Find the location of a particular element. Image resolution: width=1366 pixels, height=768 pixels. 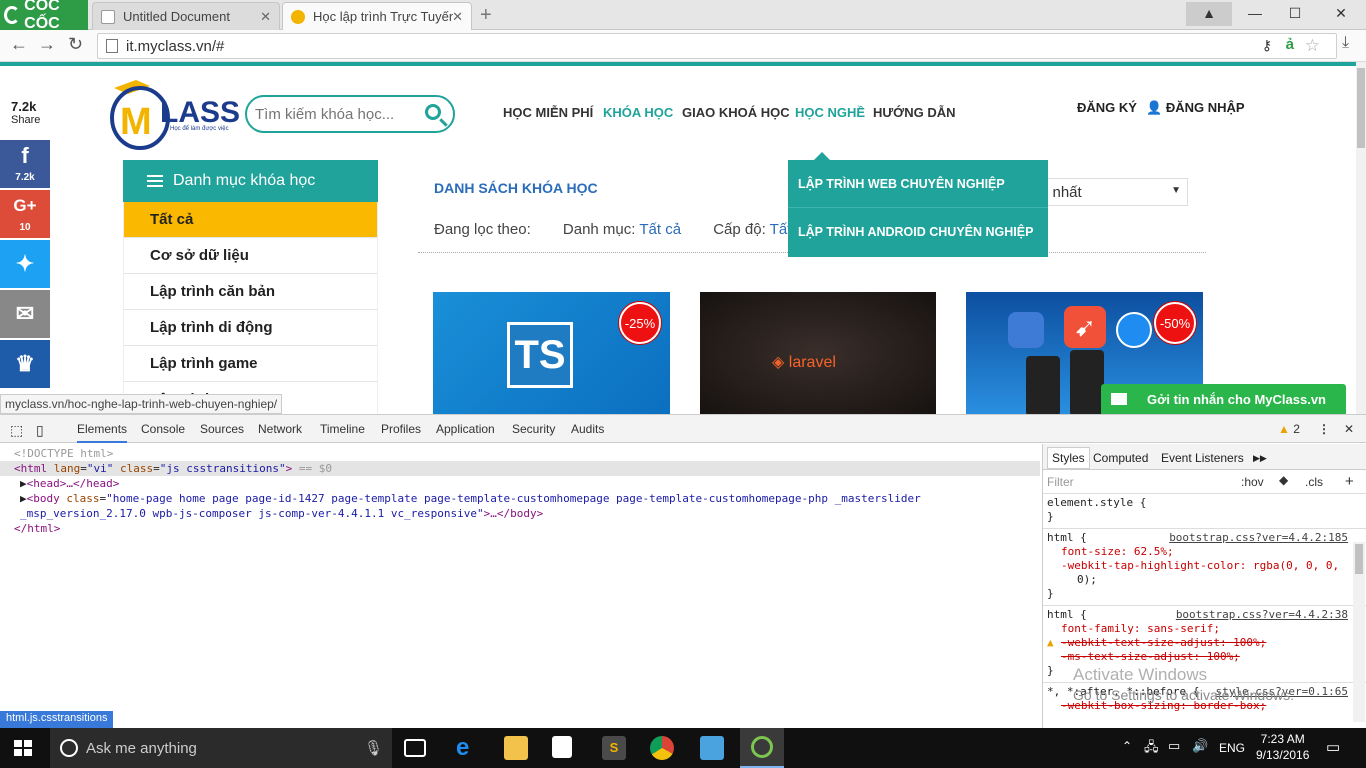

facebook-share-button: f 7.2k is located at coordinates (25, 164).